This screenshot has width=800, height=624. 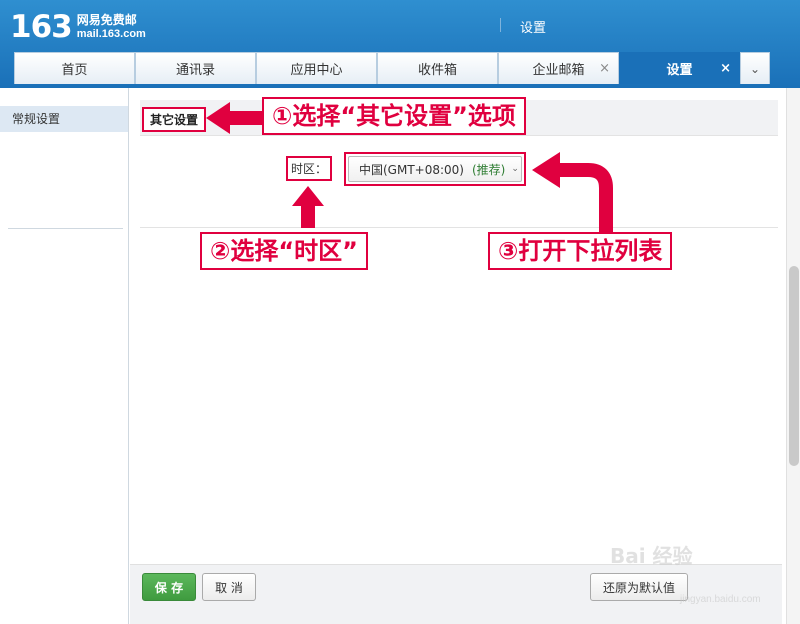 I want to click on watermark-text: Bai 经验, so click(x=651, y=556).